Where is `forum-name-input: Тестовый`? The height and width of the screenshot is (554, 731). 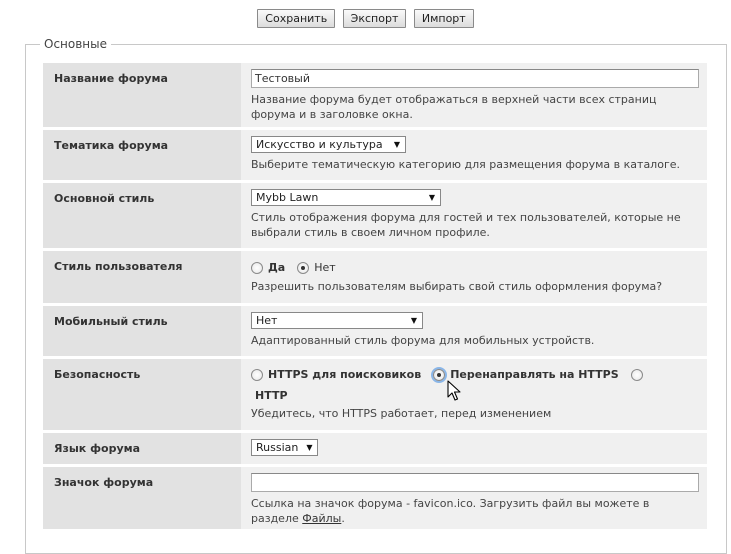 forum-name-input: Тестовый is located at coordinates (475, 78).